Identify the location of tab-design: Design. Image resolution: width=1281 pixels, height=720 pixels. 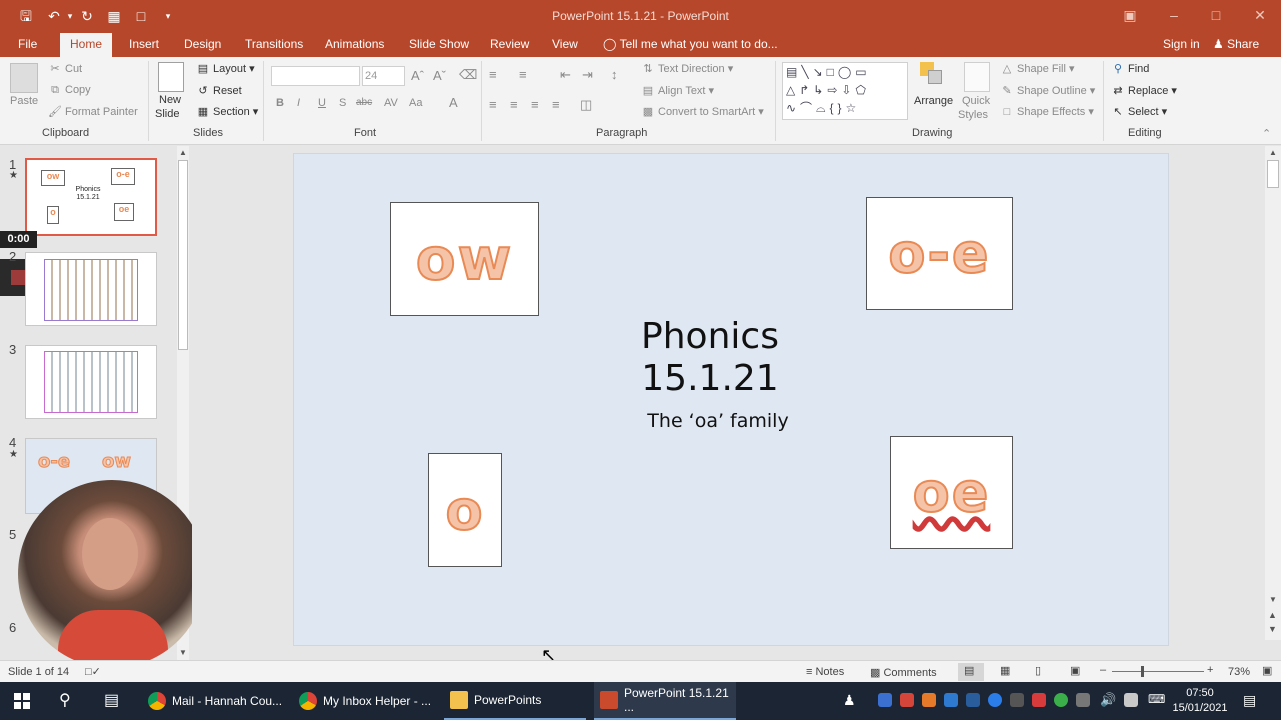
(202, 44).